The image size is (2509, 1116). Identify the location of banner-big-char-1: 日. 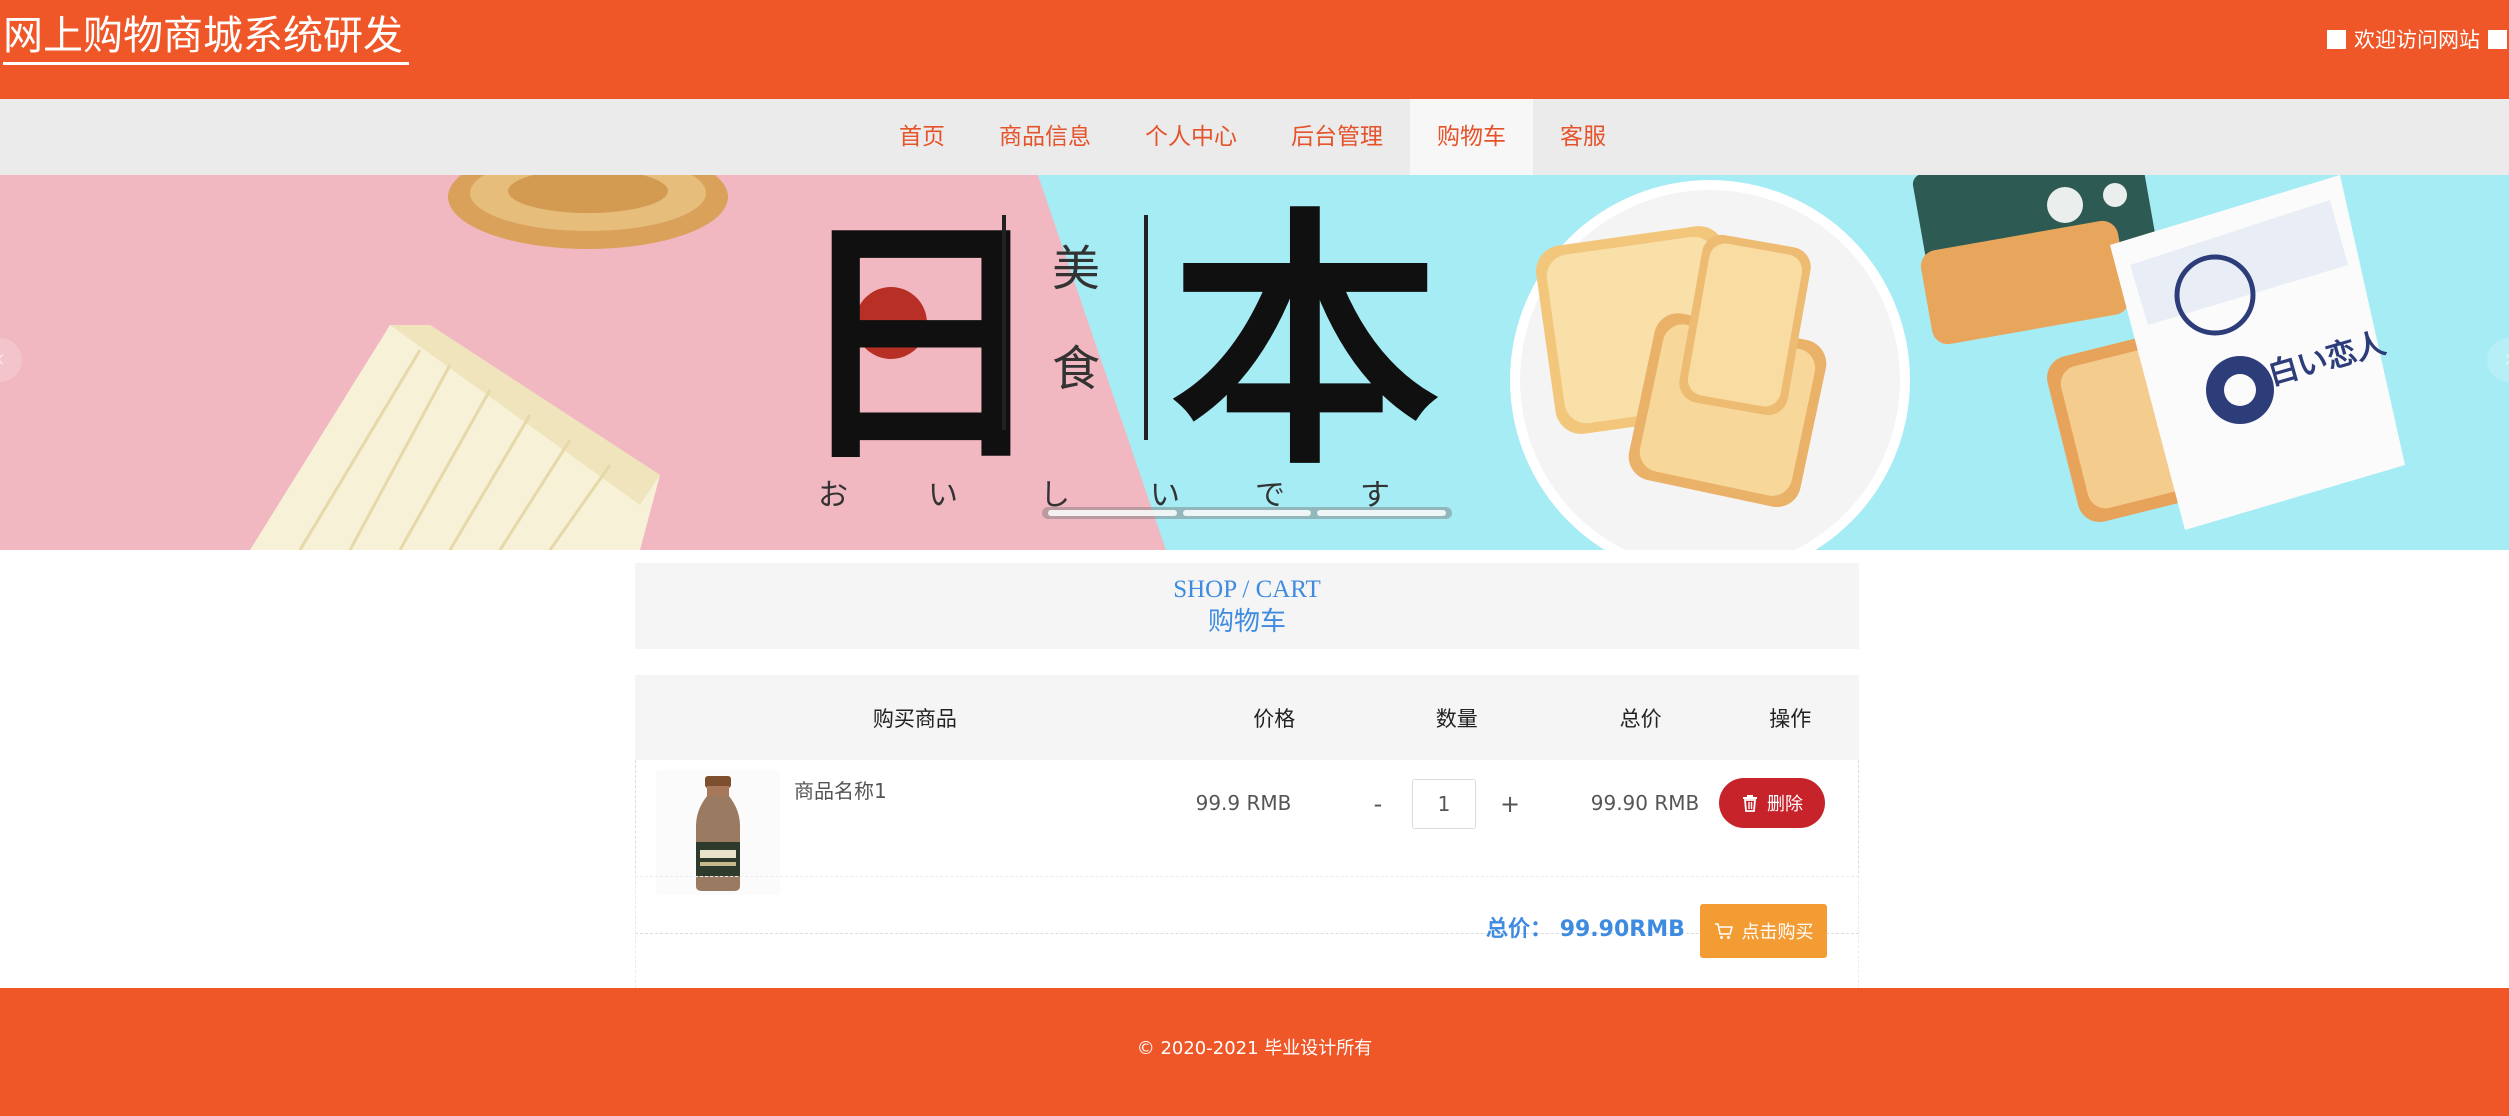
(920, 344).